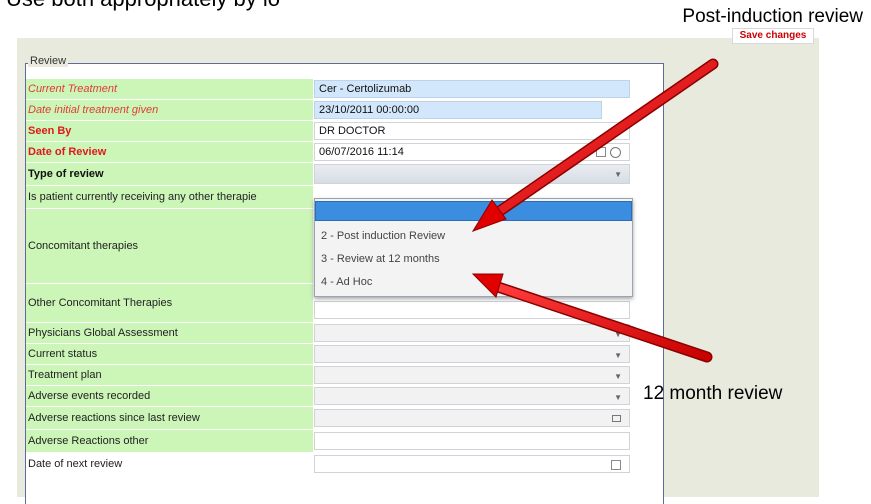 The height and width of the screenshot is (504, 871). What do you see at coordinates (169, 110) in the screenshot?
I see `date-initial-treatment-label: Date initial treatment given` at bounding box center [169, 110].